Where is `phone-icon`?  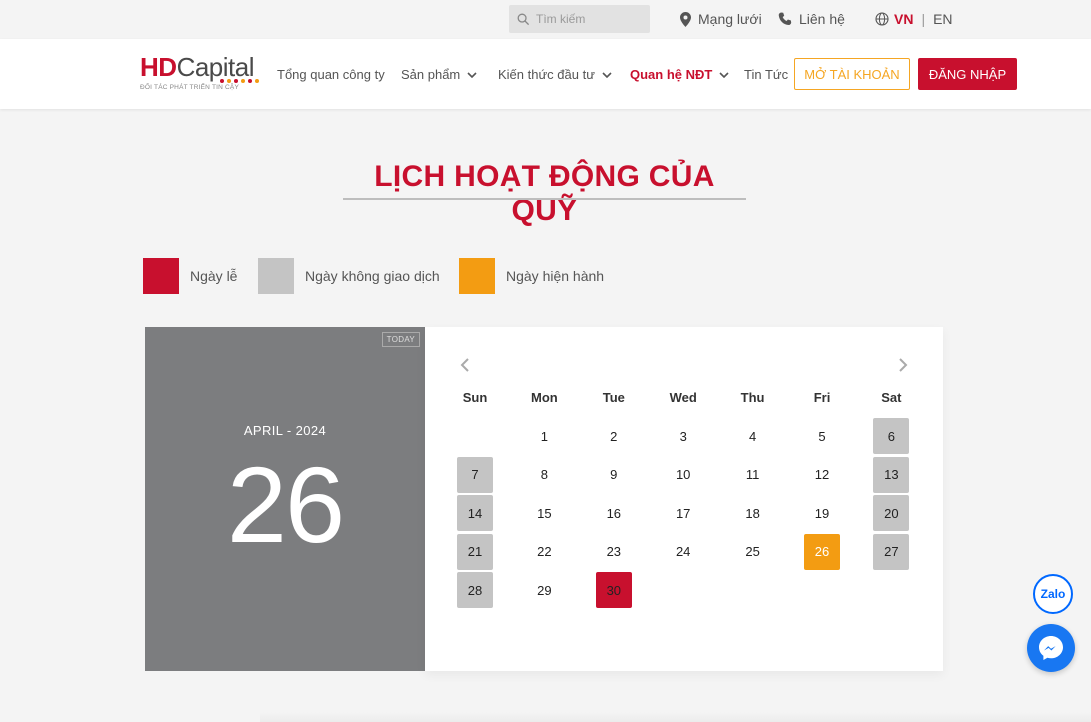
phone-icon is located at coordinates (785, 18).